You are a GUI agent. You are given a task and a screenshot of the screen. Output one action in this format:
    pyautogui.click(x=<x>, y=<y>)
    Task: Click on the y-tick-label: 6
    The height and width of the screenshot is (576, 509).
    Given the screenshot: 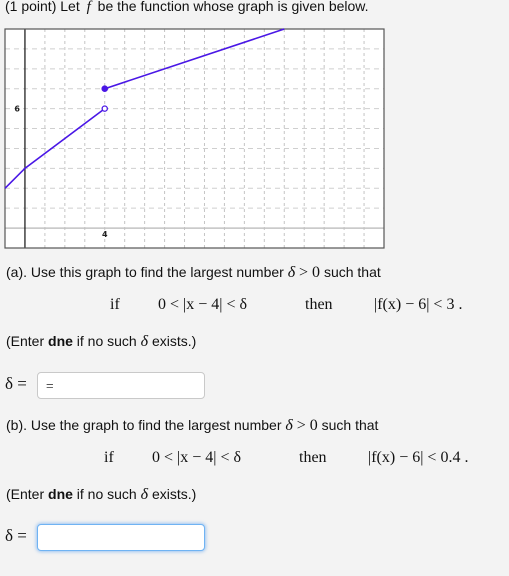 What is the action you would take?
    pyautogui.click(x=17, y=109)
    